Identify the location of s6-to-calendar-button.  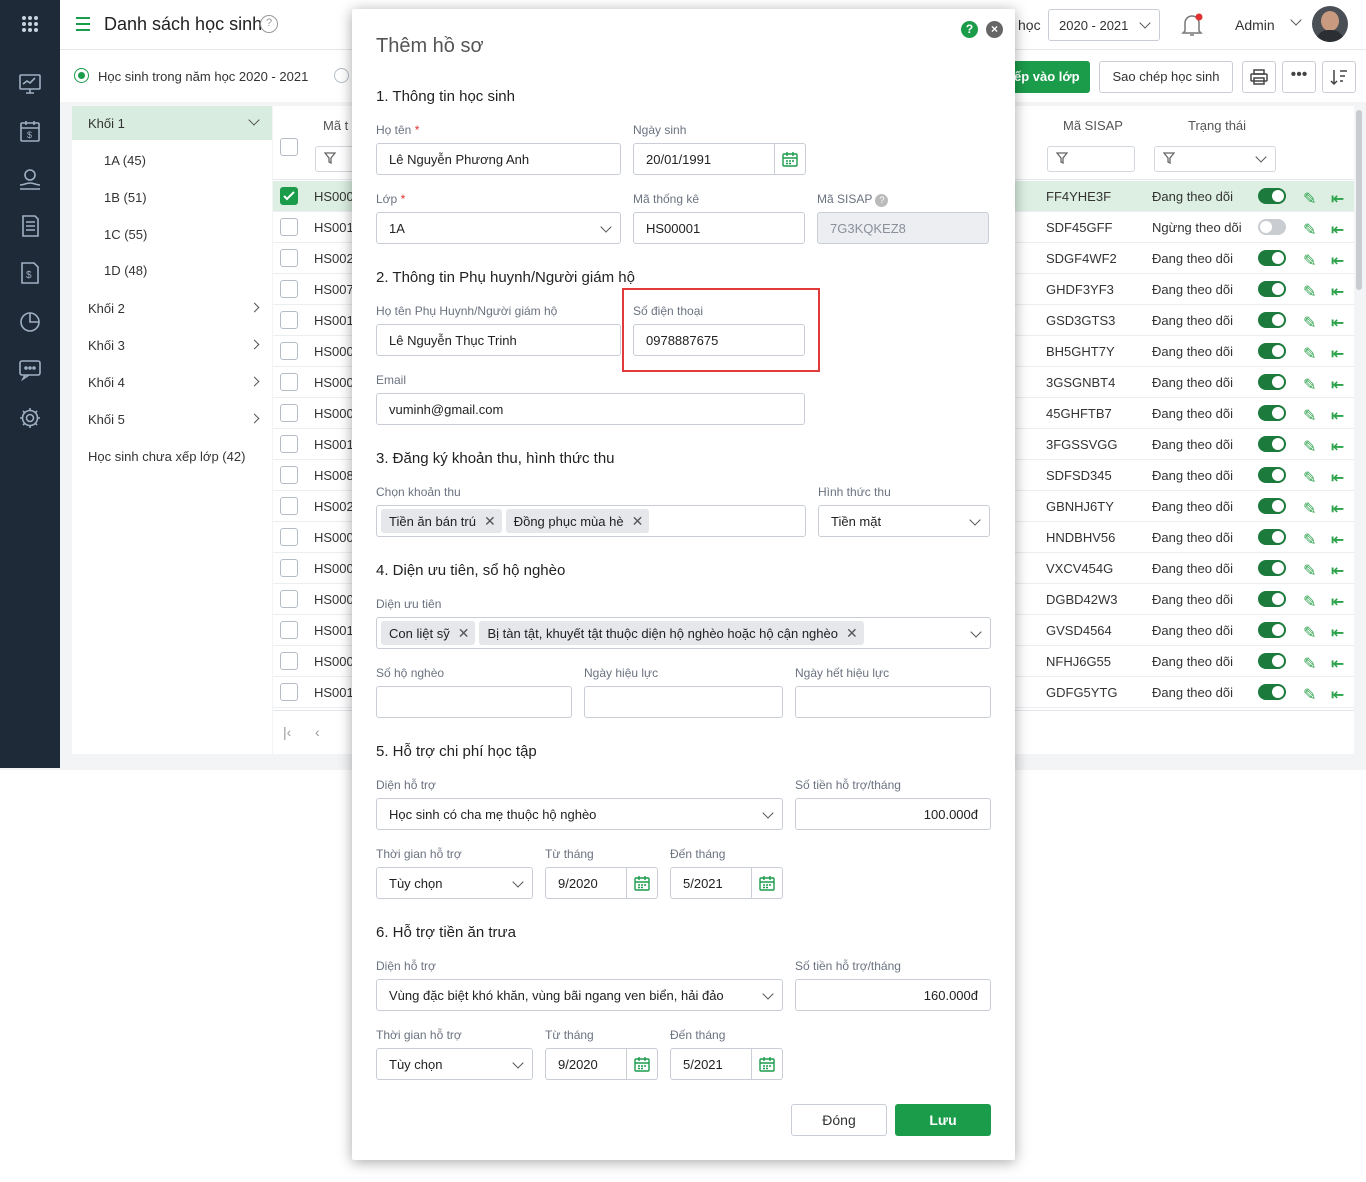
(767, 1064).